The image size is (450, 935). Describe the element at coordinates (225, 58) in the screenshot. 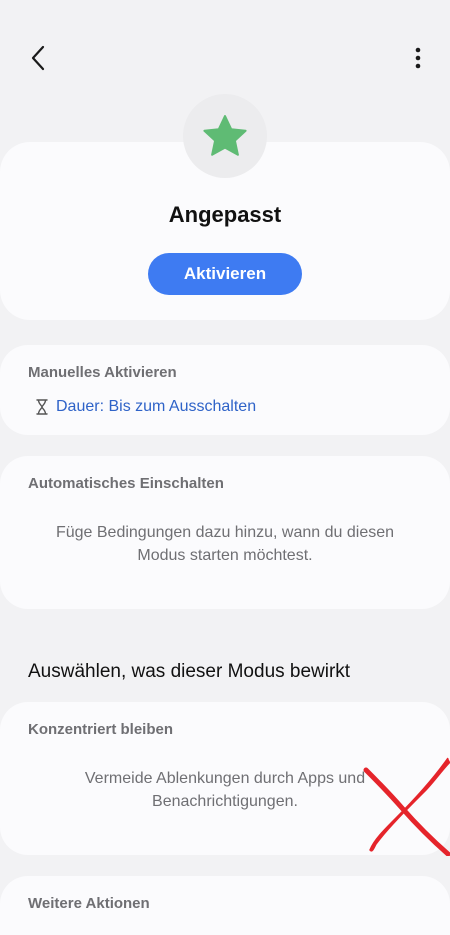

I see `top-bar` at that location.